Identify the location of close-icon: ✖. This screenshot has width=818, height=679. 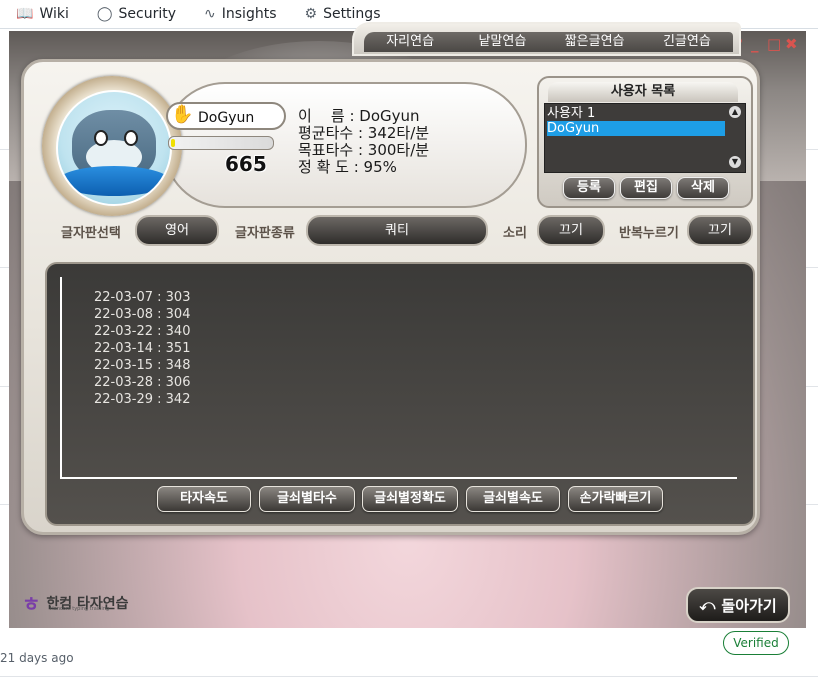
(791, 44).